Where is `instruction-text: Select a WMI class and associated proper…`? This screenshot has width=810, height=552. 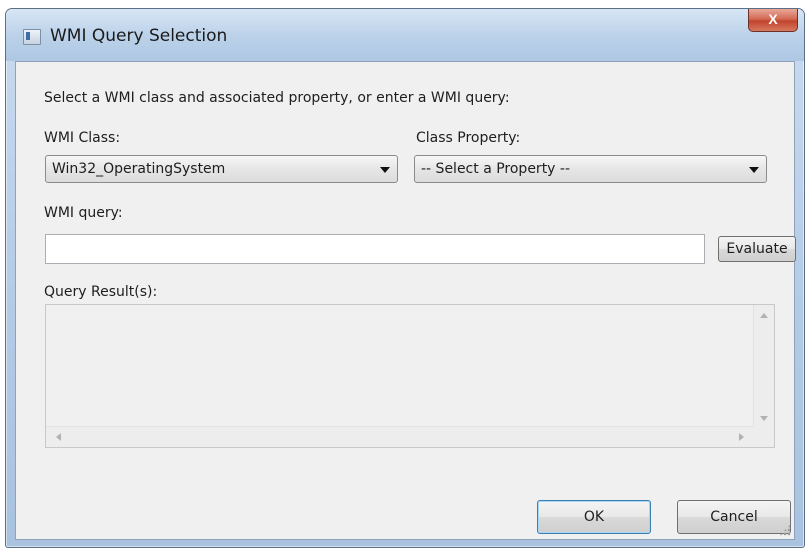 instruction-text: Select a WMI class and associated proper… is located at coordinates (277, 98).